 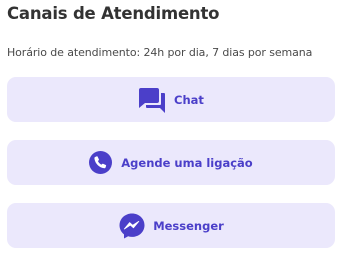 I want to click on phone-icon, so click(x=101, y=162).